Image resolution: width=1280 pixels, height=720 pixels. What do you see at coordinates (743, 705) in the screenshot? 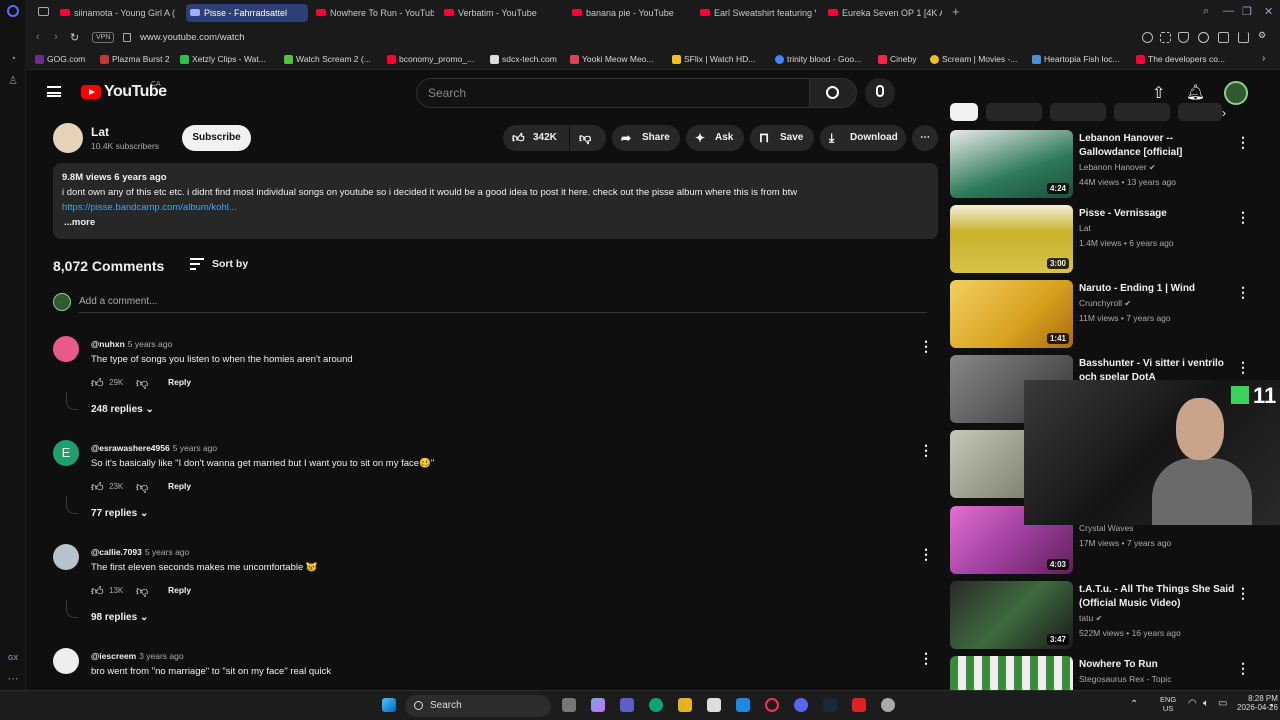
I see `mail-icon` at bounding box center [743, 705].